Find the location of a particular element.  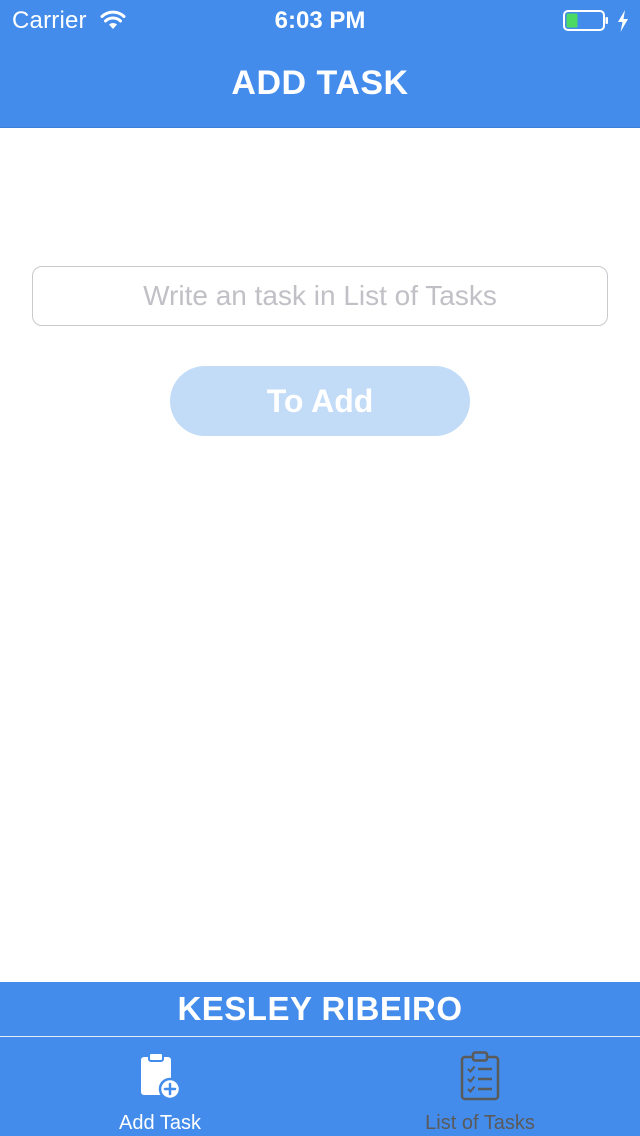

page-title: ADD TASK is located at coordinates (320, 83).